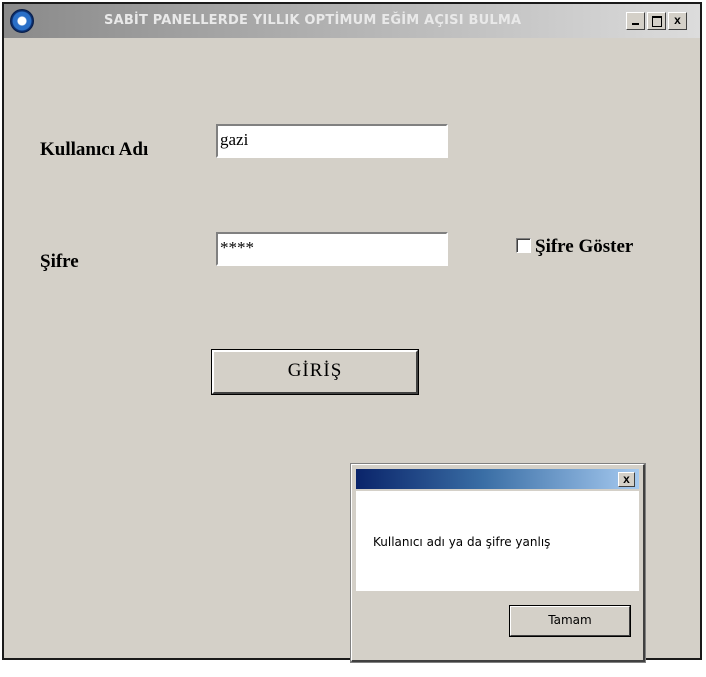 This screenshot has width=706, height=677. What do you see at coordinates (635, 21) in the screenshot?
I see `minimize-button` at bounding box center [635, 21].